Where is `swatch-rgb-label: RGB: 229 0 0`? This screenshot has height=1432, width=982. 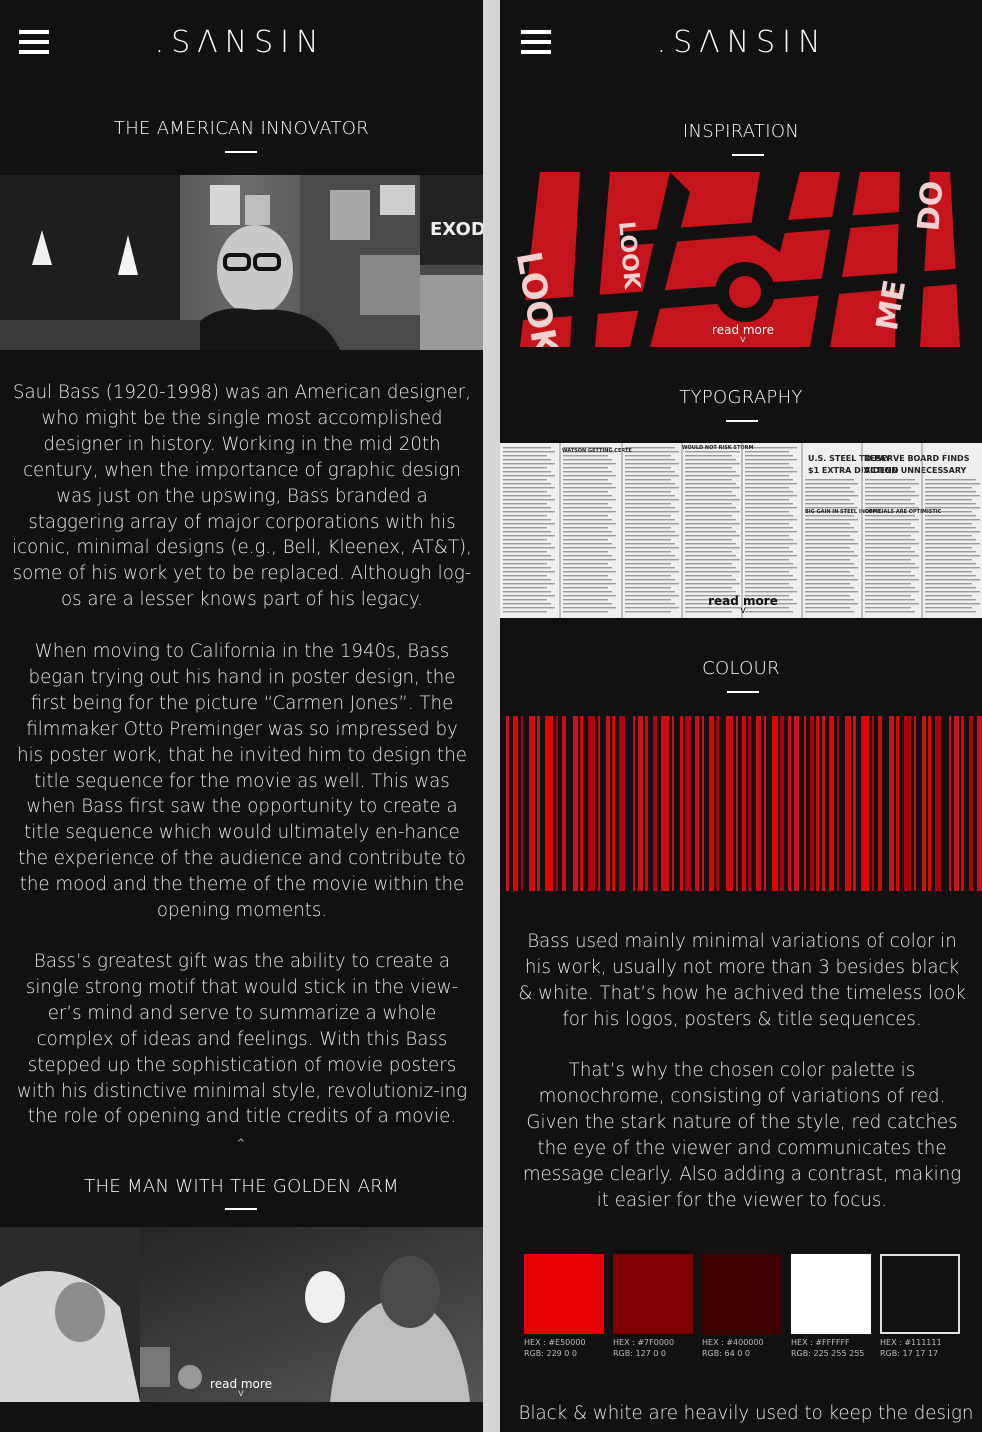
swatch-rgb-label: RGB: 229 0 0 is located at coordinates (551, 1353).